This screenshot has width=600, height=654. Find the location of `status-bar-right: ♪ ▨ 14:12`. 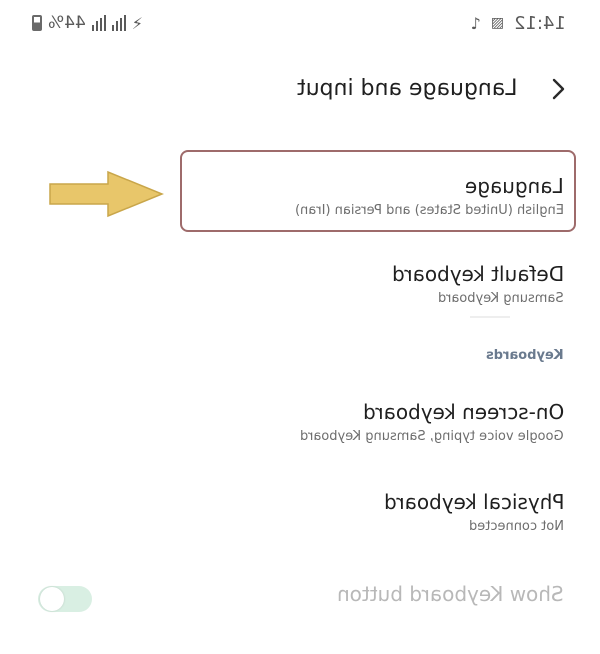

status-bar-right: ♪ ▨ 14:12 is located at coordinates (518, 23).